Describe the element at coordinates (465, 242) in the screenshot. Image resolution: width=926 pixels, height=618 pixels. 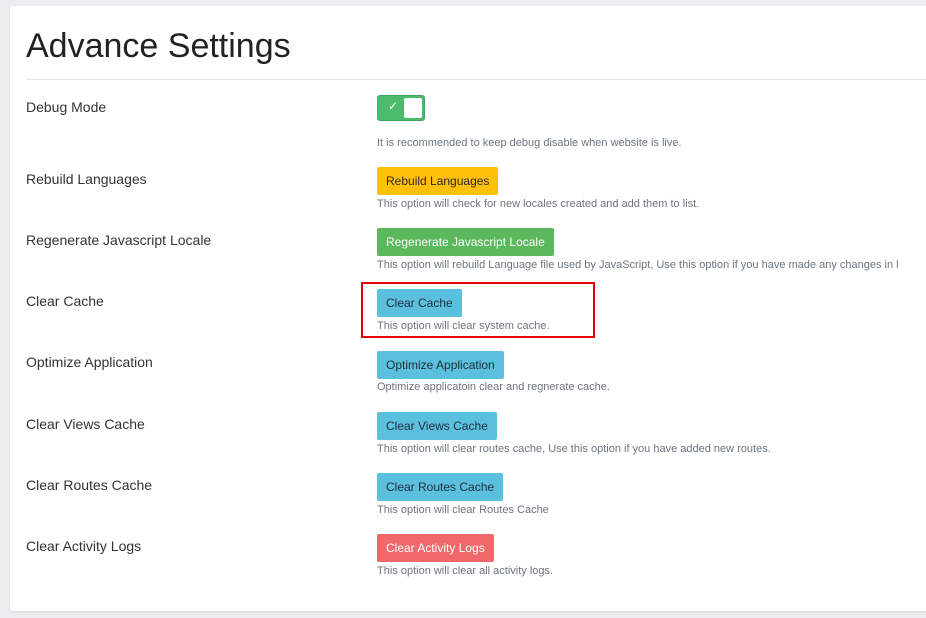
I see `regenerate-js-locale-button: Regenerate Javascript Locale` at that location.